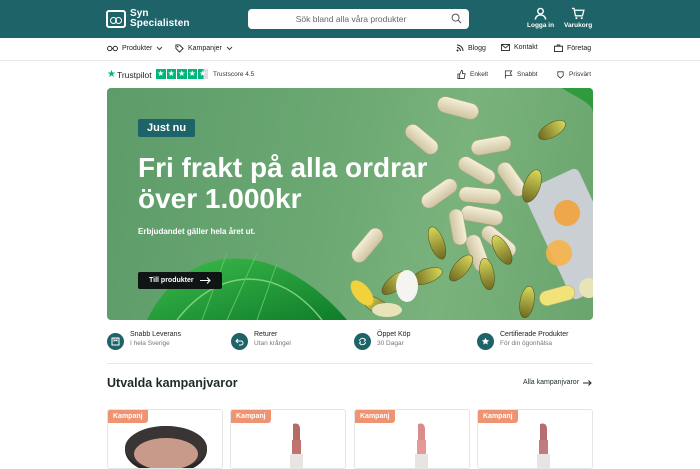 This screenshot has height=469, width=700. Describe the element at coordinates (239, 341) in the screenshot. I see `return-icon` at that location.